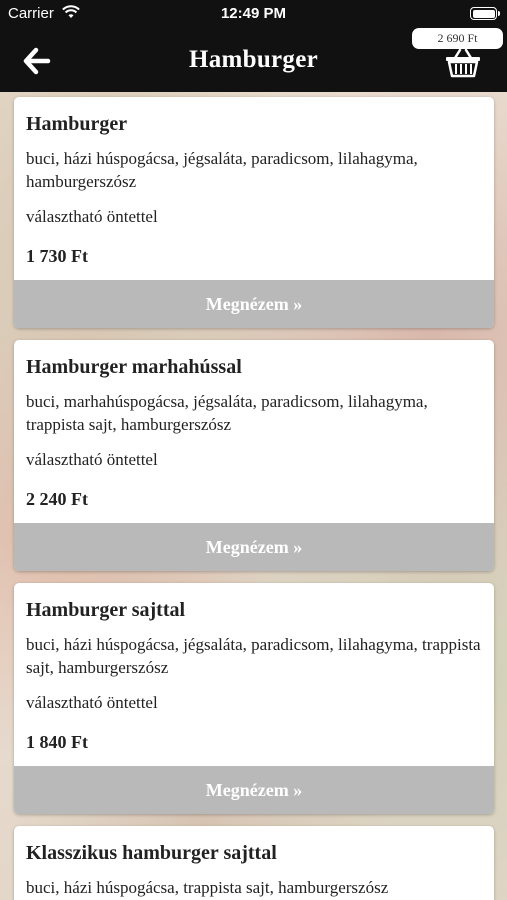 This screenshot has width=507, height=900. What do you see at coordinates (57, 256) in the screenshot?
I see `product-price: 1 730 Ft` at bounding box center [57, 256].